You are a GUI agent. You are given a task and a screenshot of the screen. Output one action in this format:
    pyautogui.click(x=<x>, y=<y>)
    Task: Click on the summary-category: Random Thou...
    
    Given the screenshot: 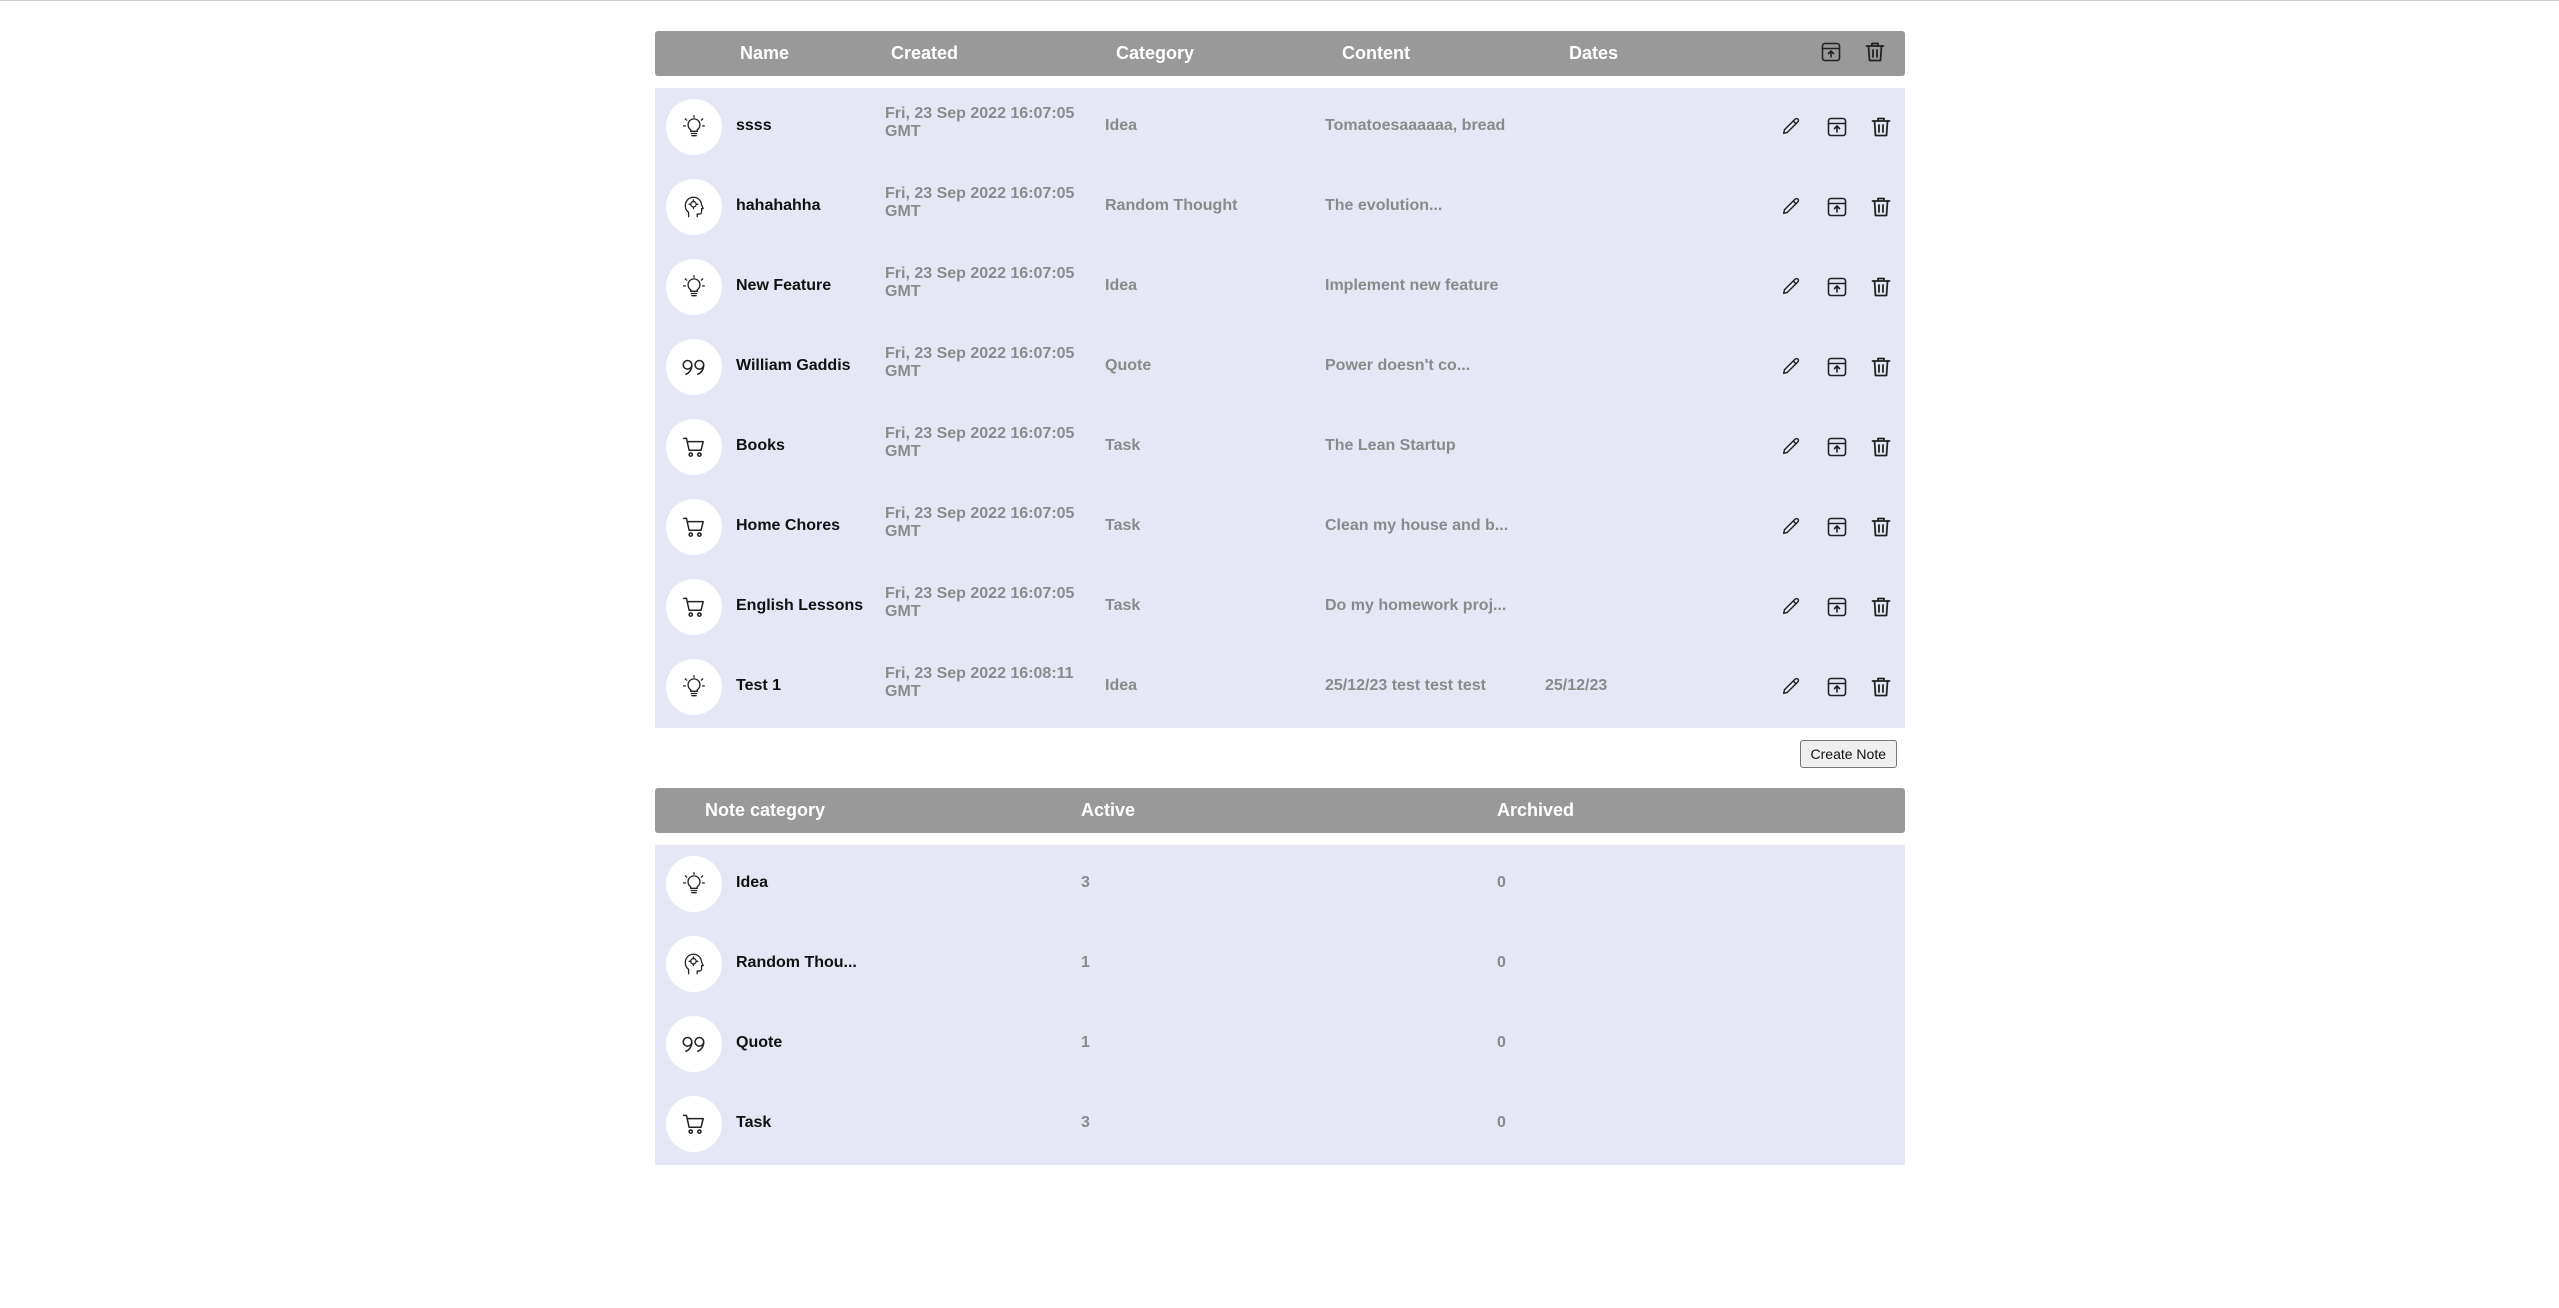 What is the action you would take?
    pyautogui.click(x=796, y=962)
    